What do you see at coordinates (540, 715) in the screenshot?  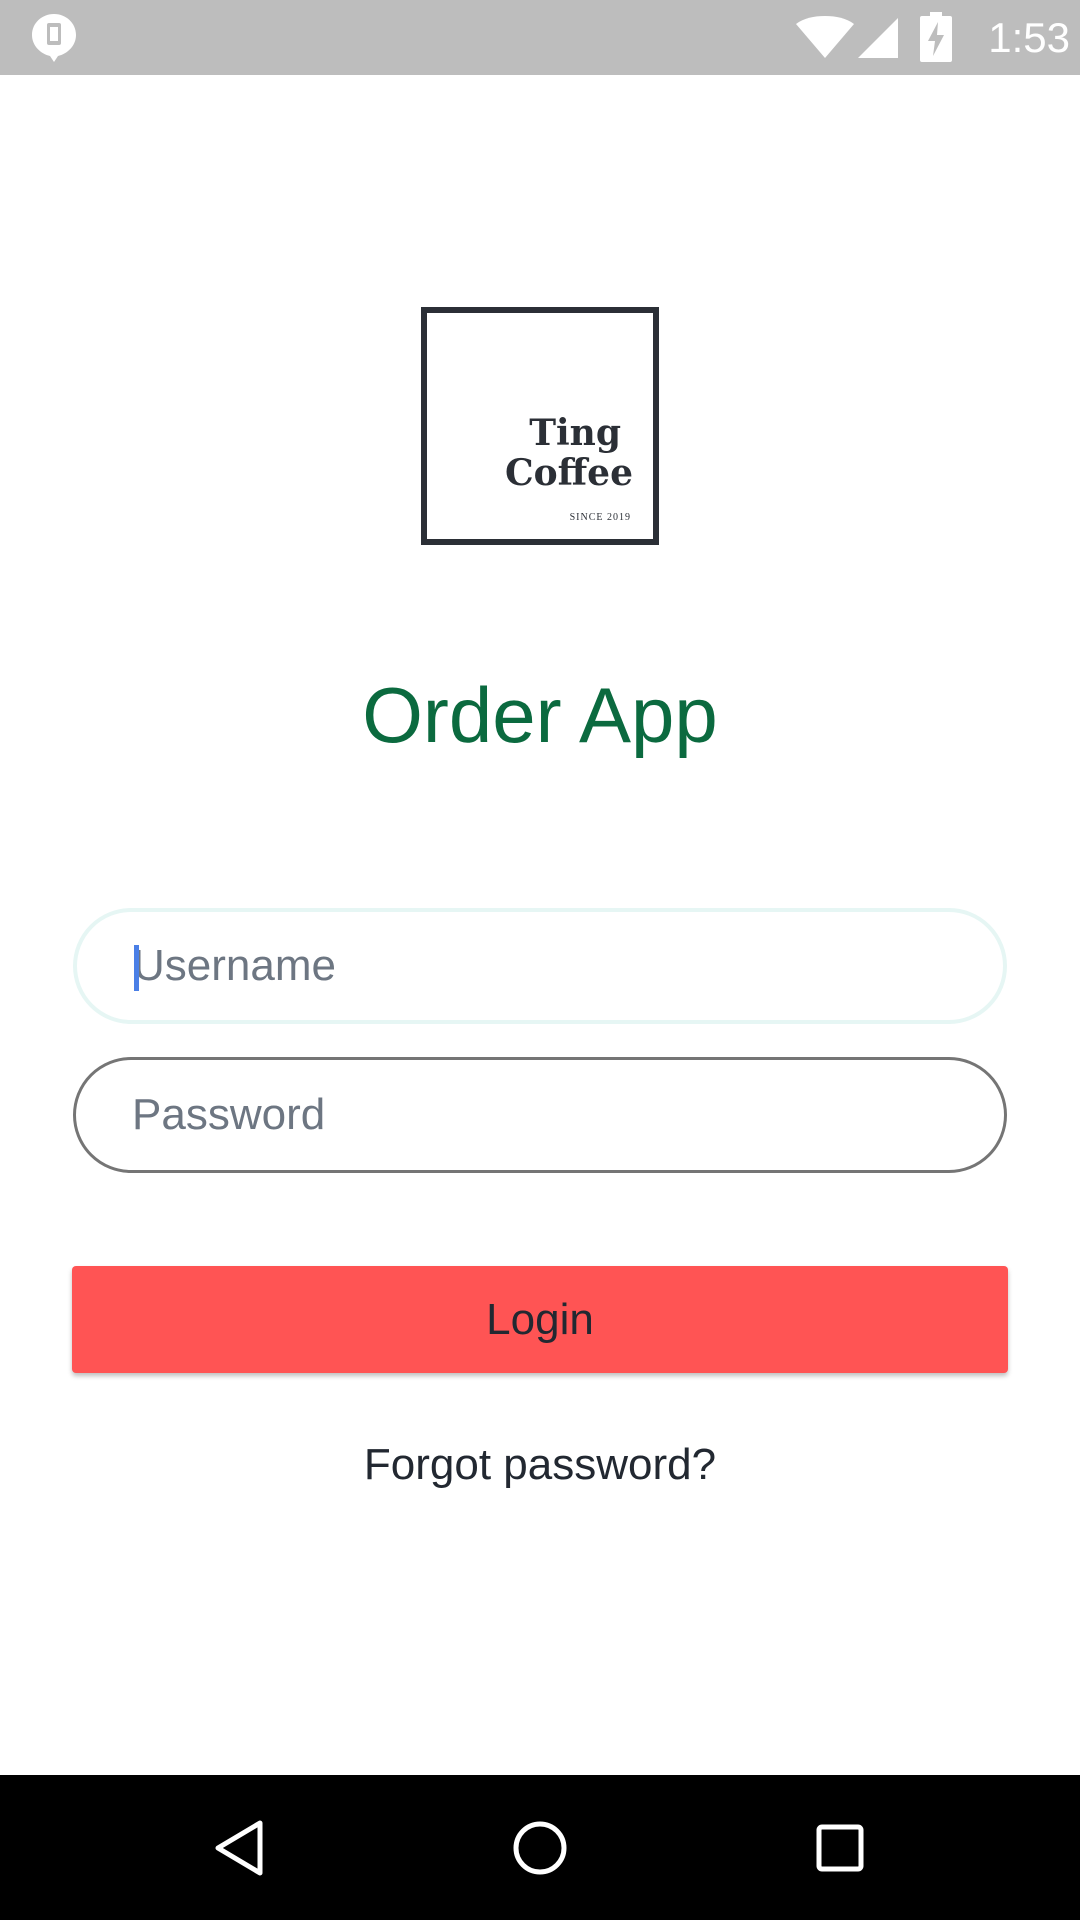 I see `app-title: Order App` at bounding box center [540, 715].